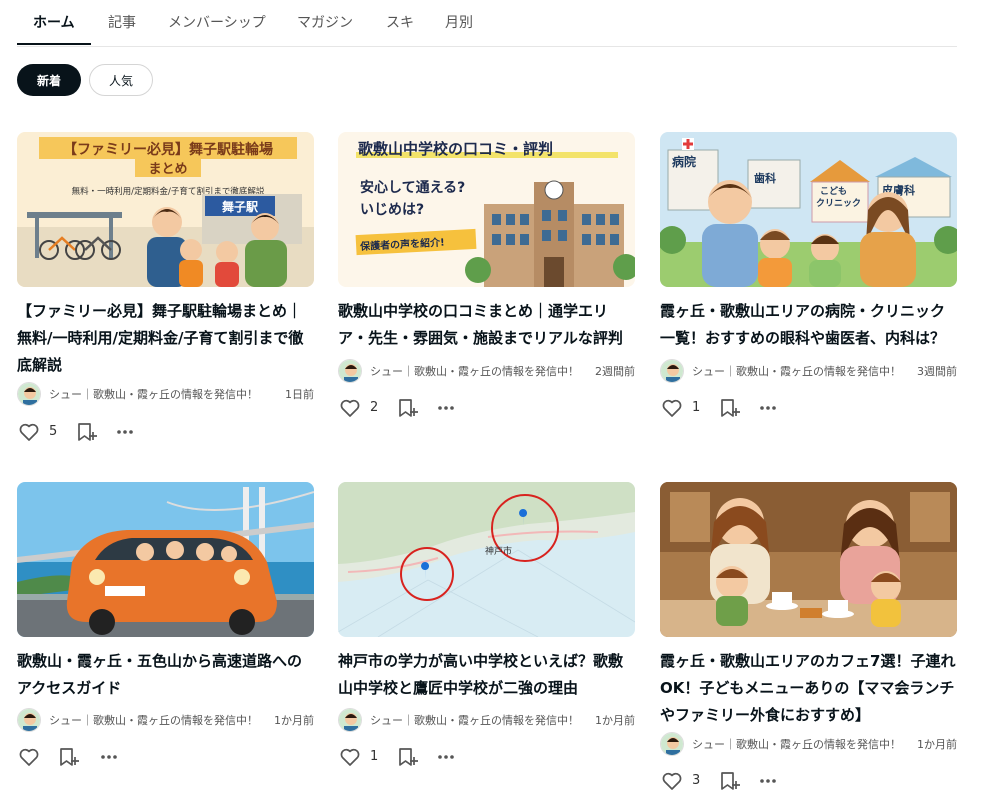  I want to click on article-actions: 3, so click(808, 782).